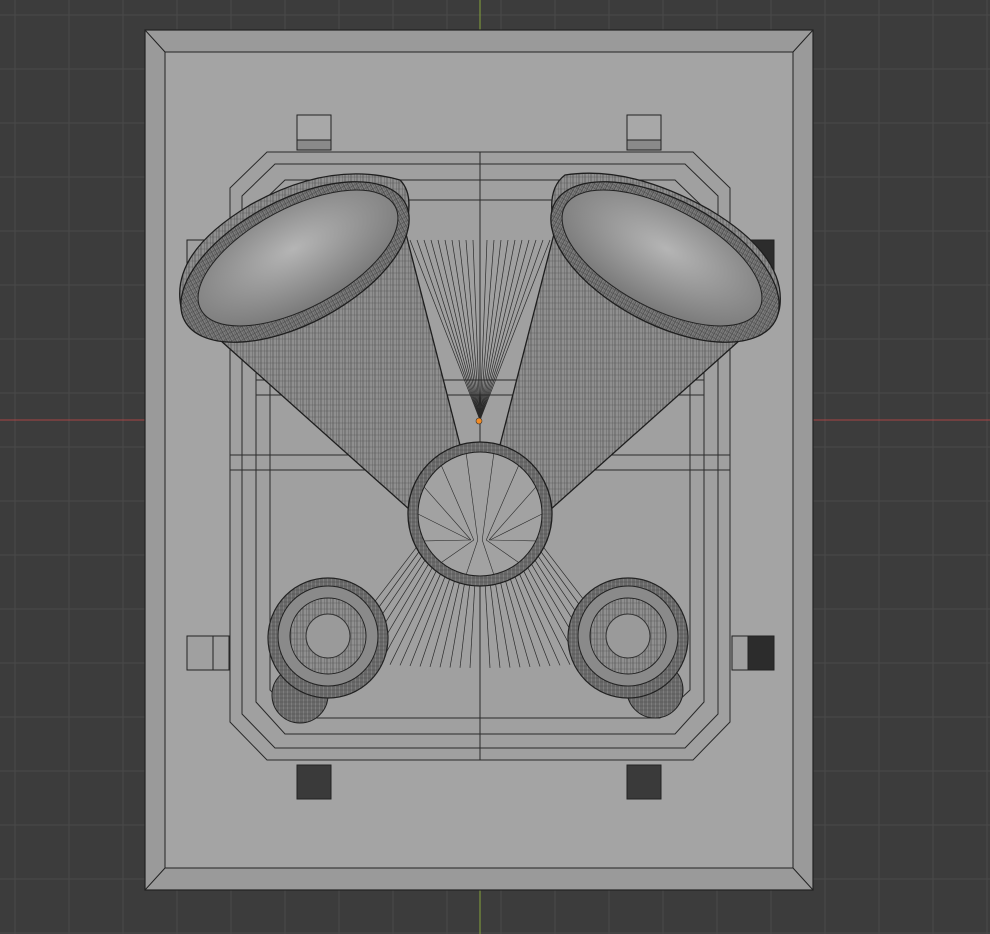 Image resolution: width=990 pixels, height=934 pixels. I want to click on center-ring, so click(480, 514).